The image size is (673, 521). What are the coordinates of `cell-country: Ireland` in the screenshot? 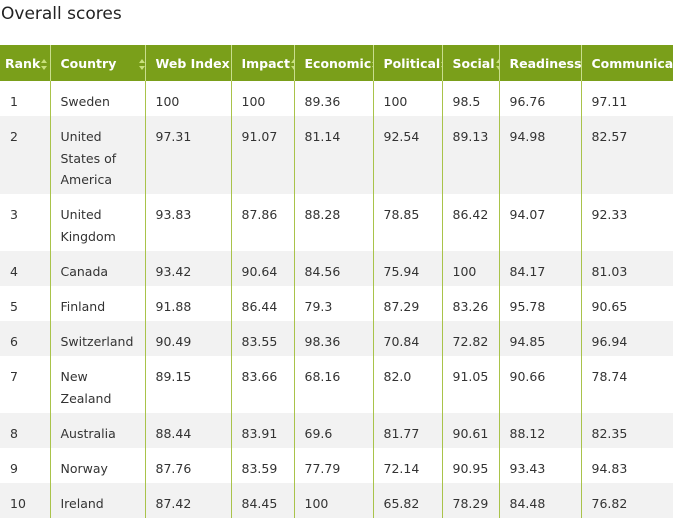 It's located at (98, 500).